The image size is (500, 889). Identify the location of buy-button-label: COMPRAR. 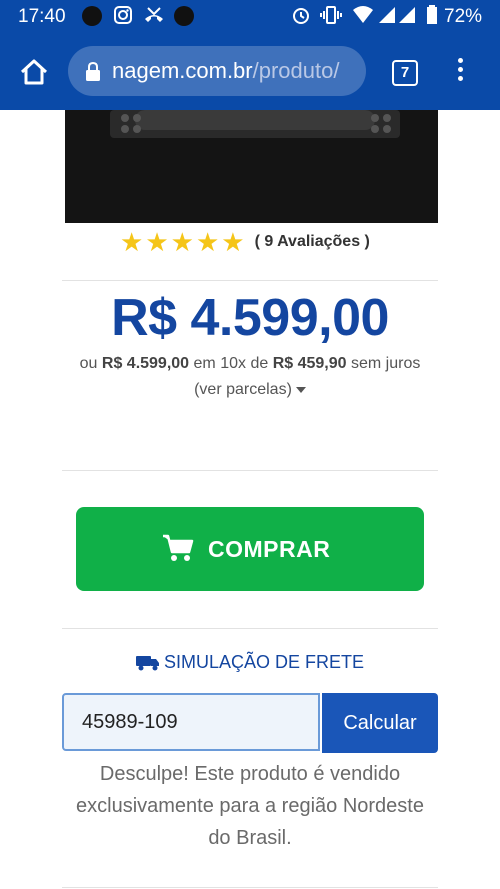
(269, 549).